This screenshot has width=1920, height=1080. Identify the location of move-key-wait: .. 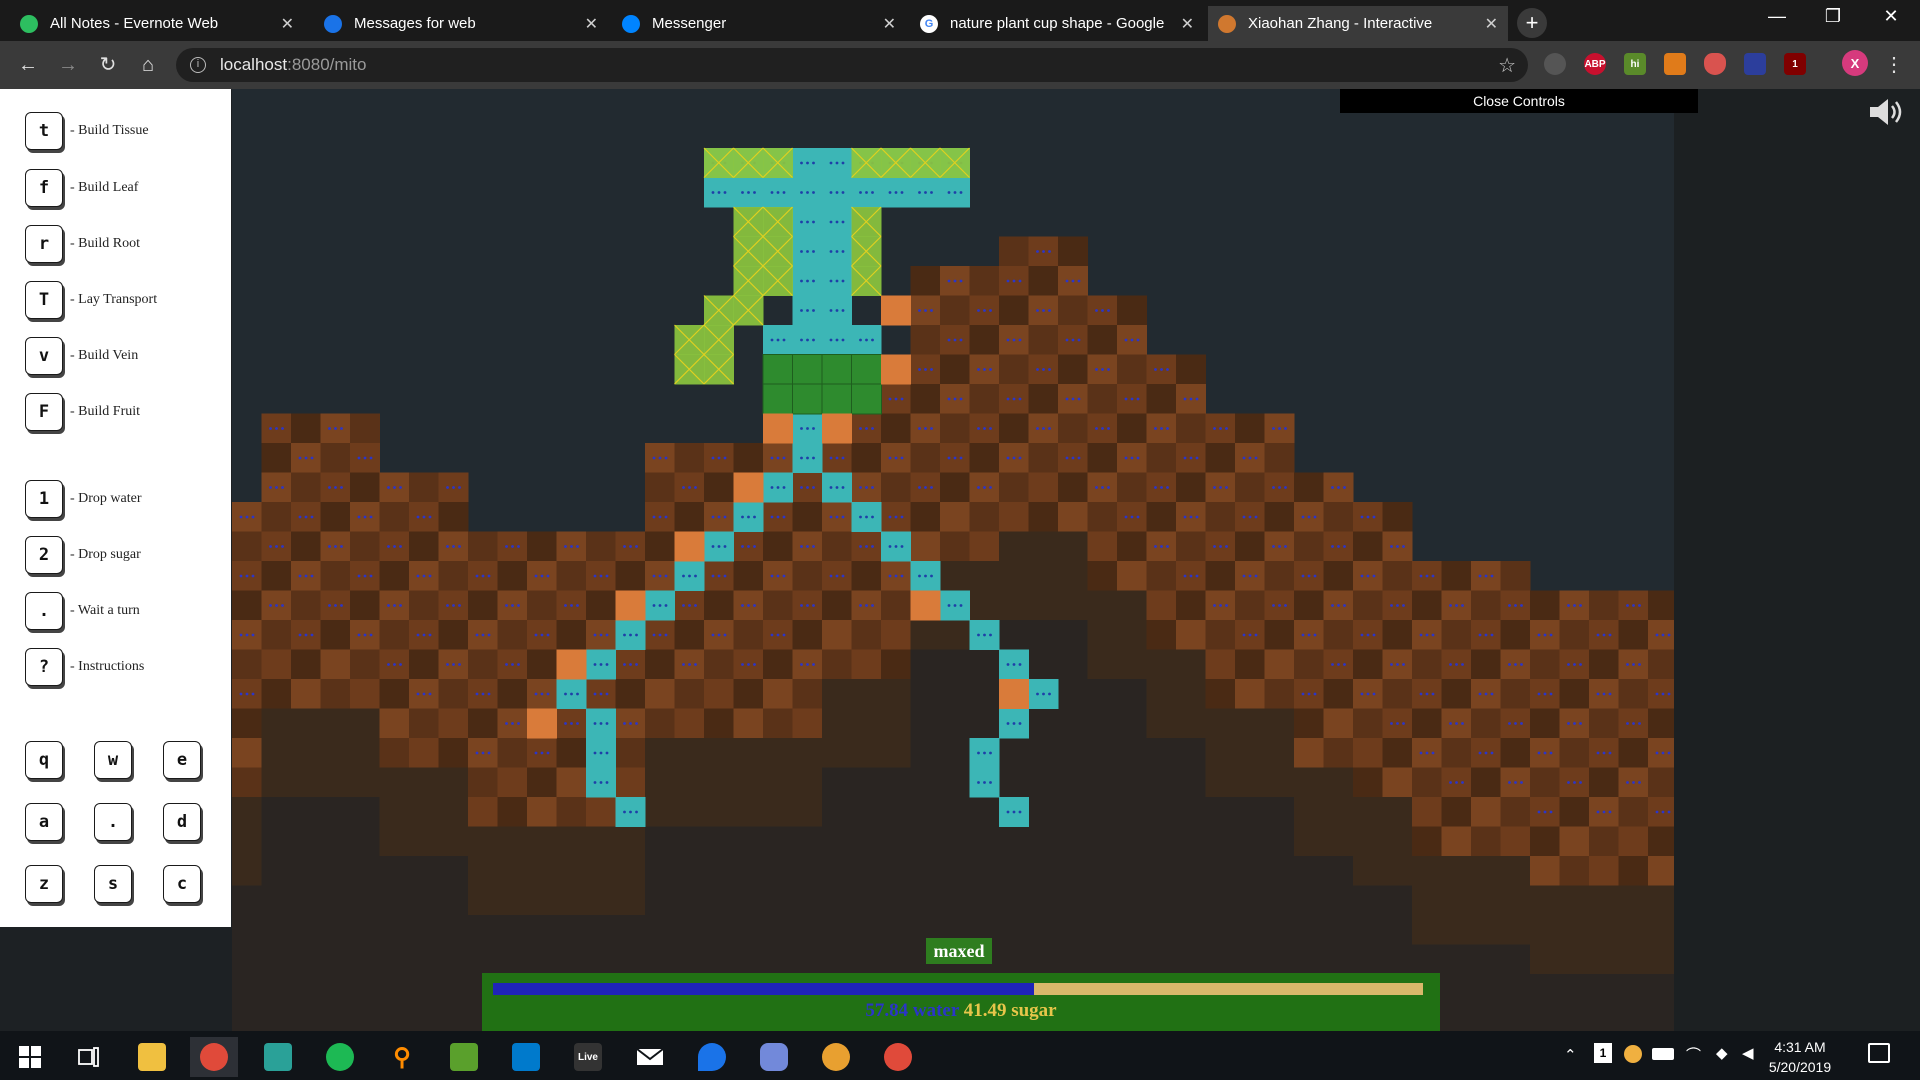
(113, 822).